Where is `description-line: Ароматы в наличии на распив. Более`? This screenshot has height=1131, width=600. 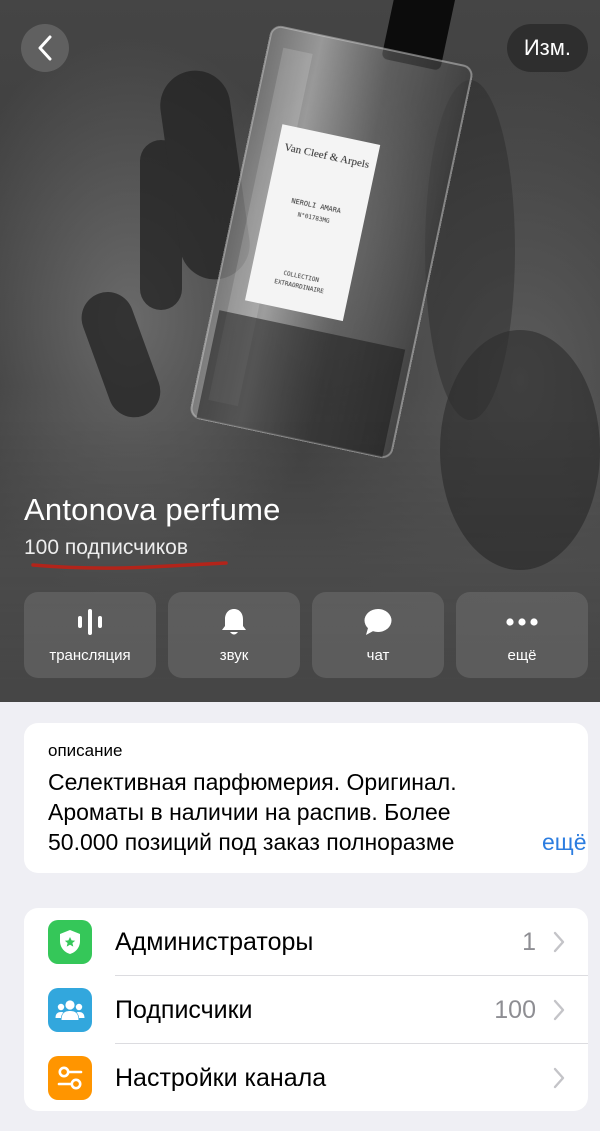 description-line: Ароматы в наличии на распив. Более is located at coordinates (249, 812).